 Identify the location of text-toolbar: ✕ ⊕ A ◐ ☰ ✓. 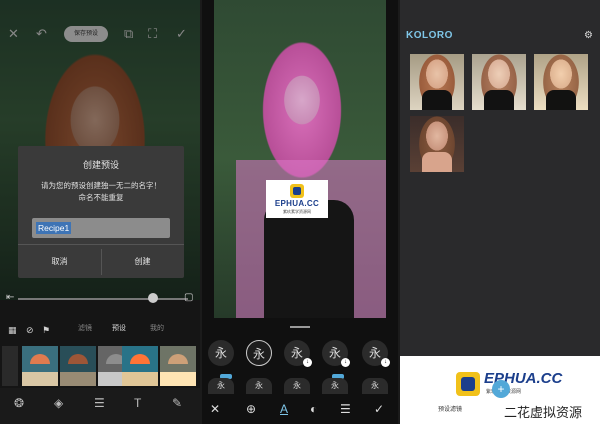
(300, 412).